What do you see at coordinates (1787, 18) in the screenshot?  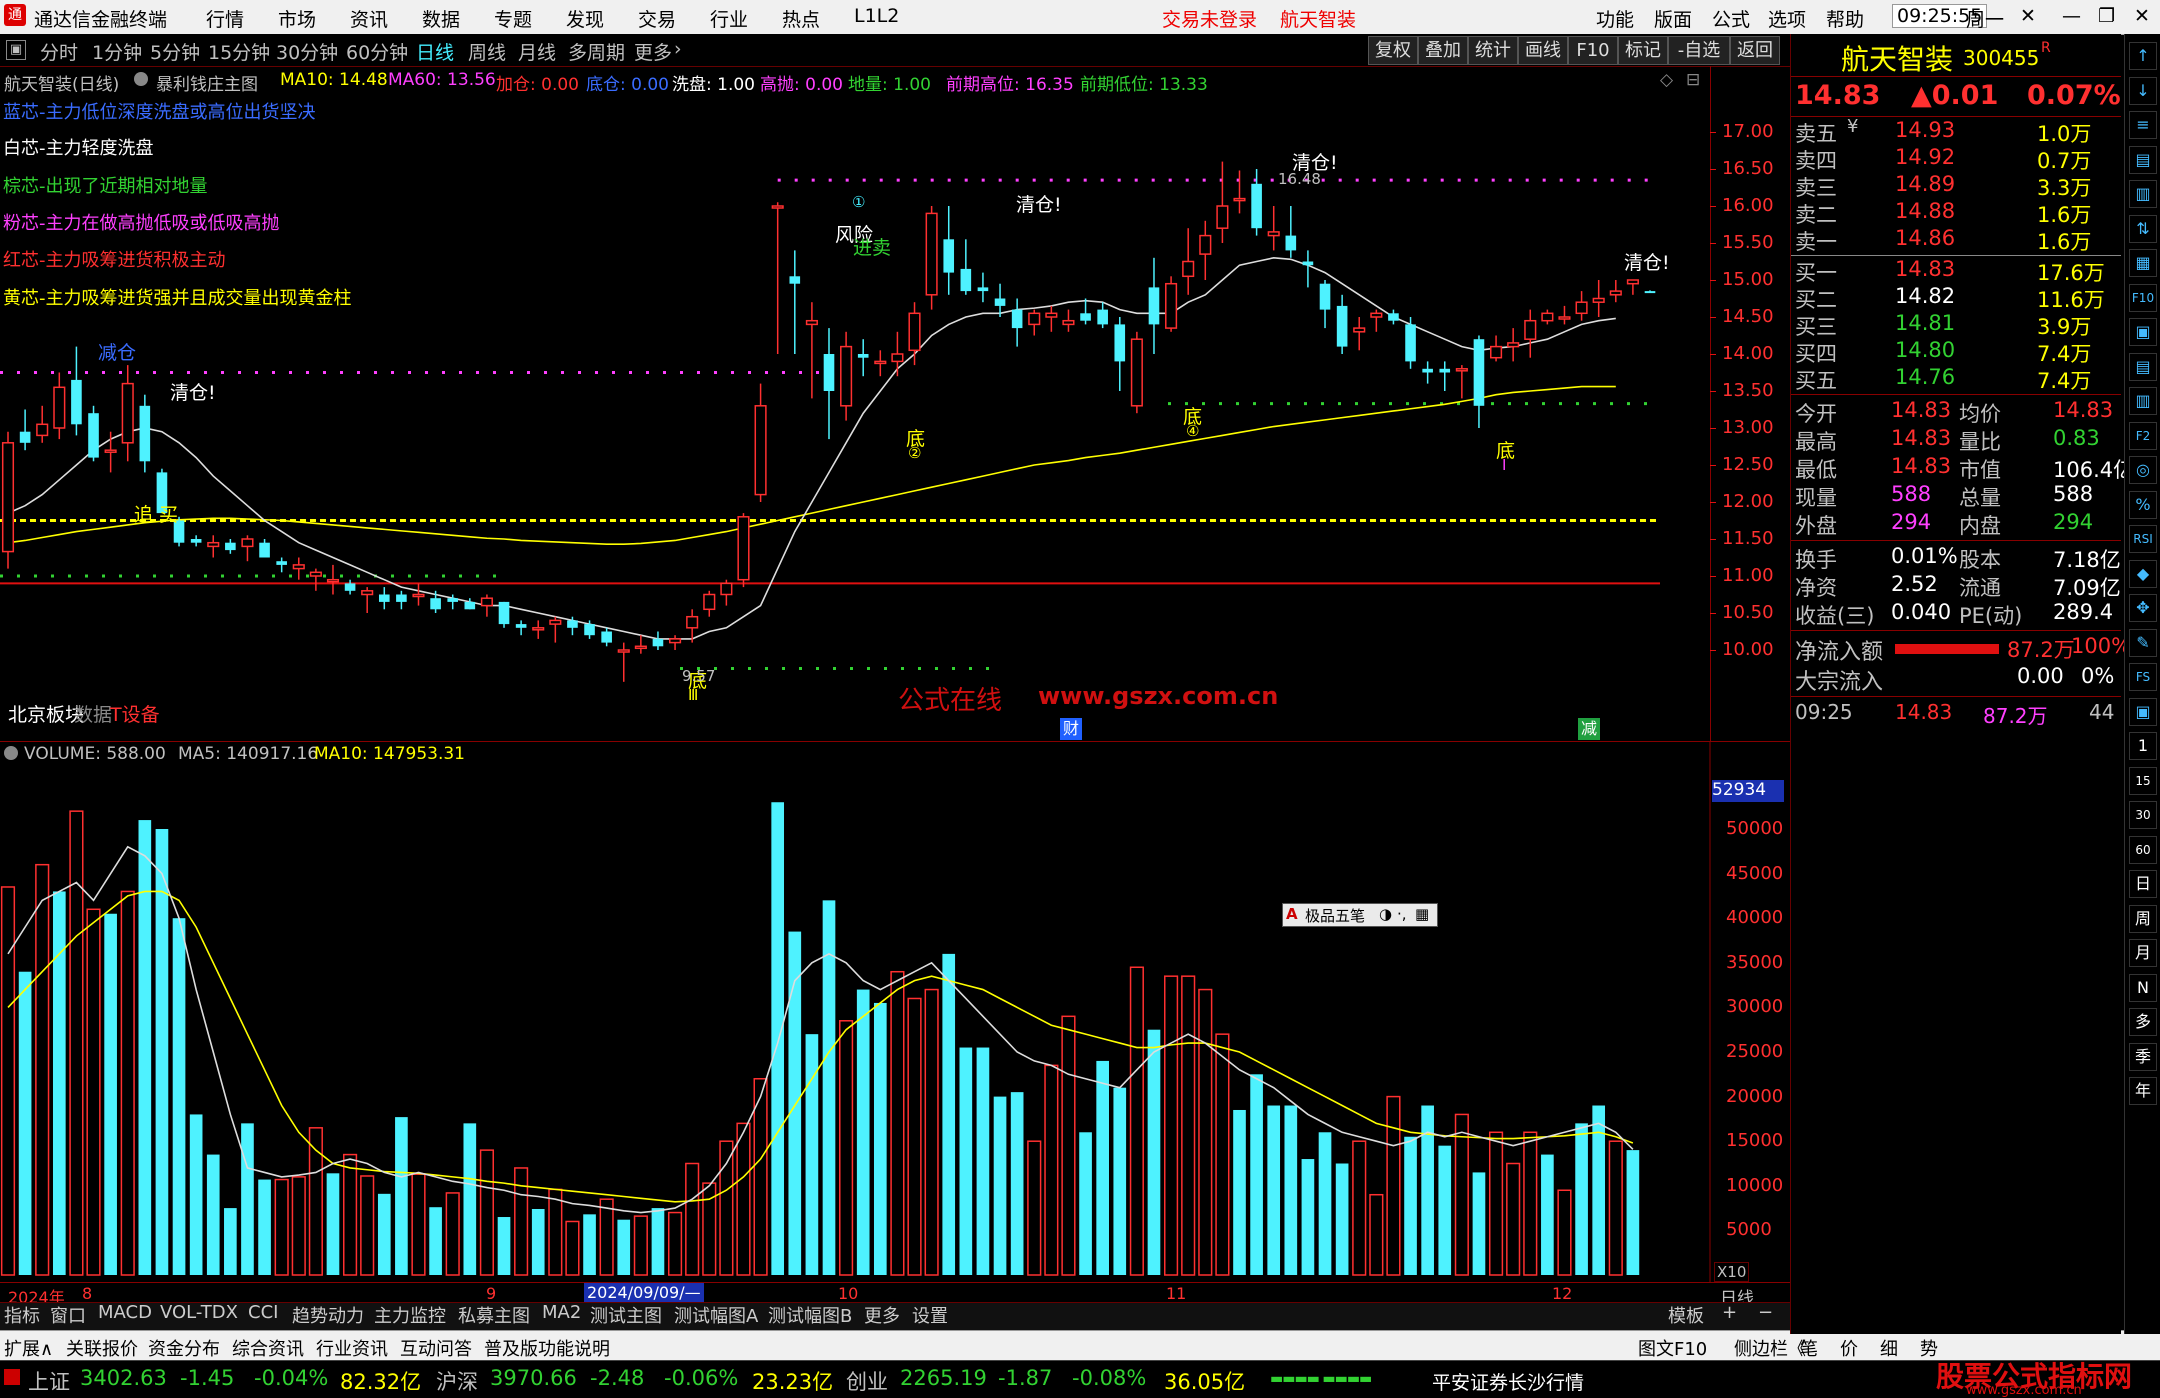 I see `menu-item-options: 选项` at bounding box center [1787, 18].